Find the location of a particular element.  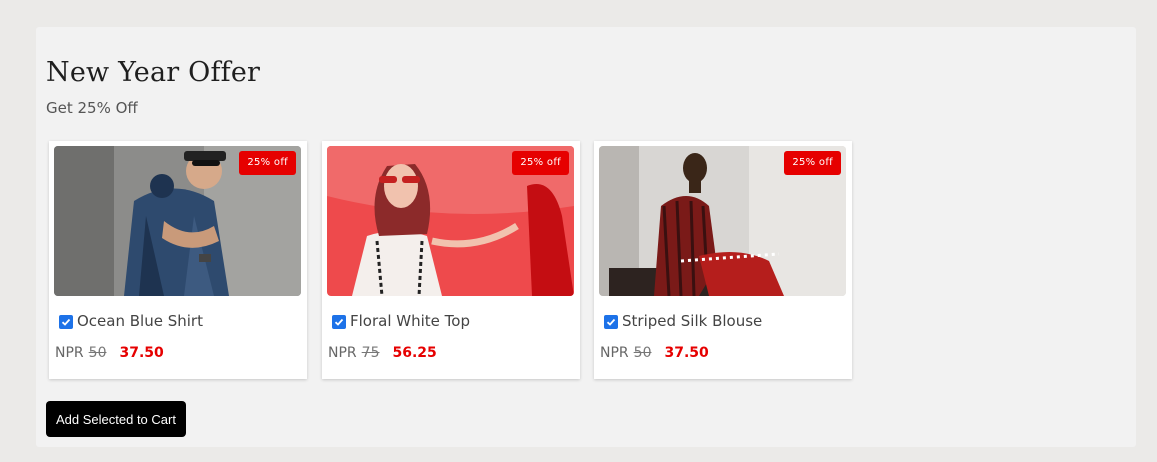

select-checkbox-striped-silk-blouse is located at coordinates (611, 322).